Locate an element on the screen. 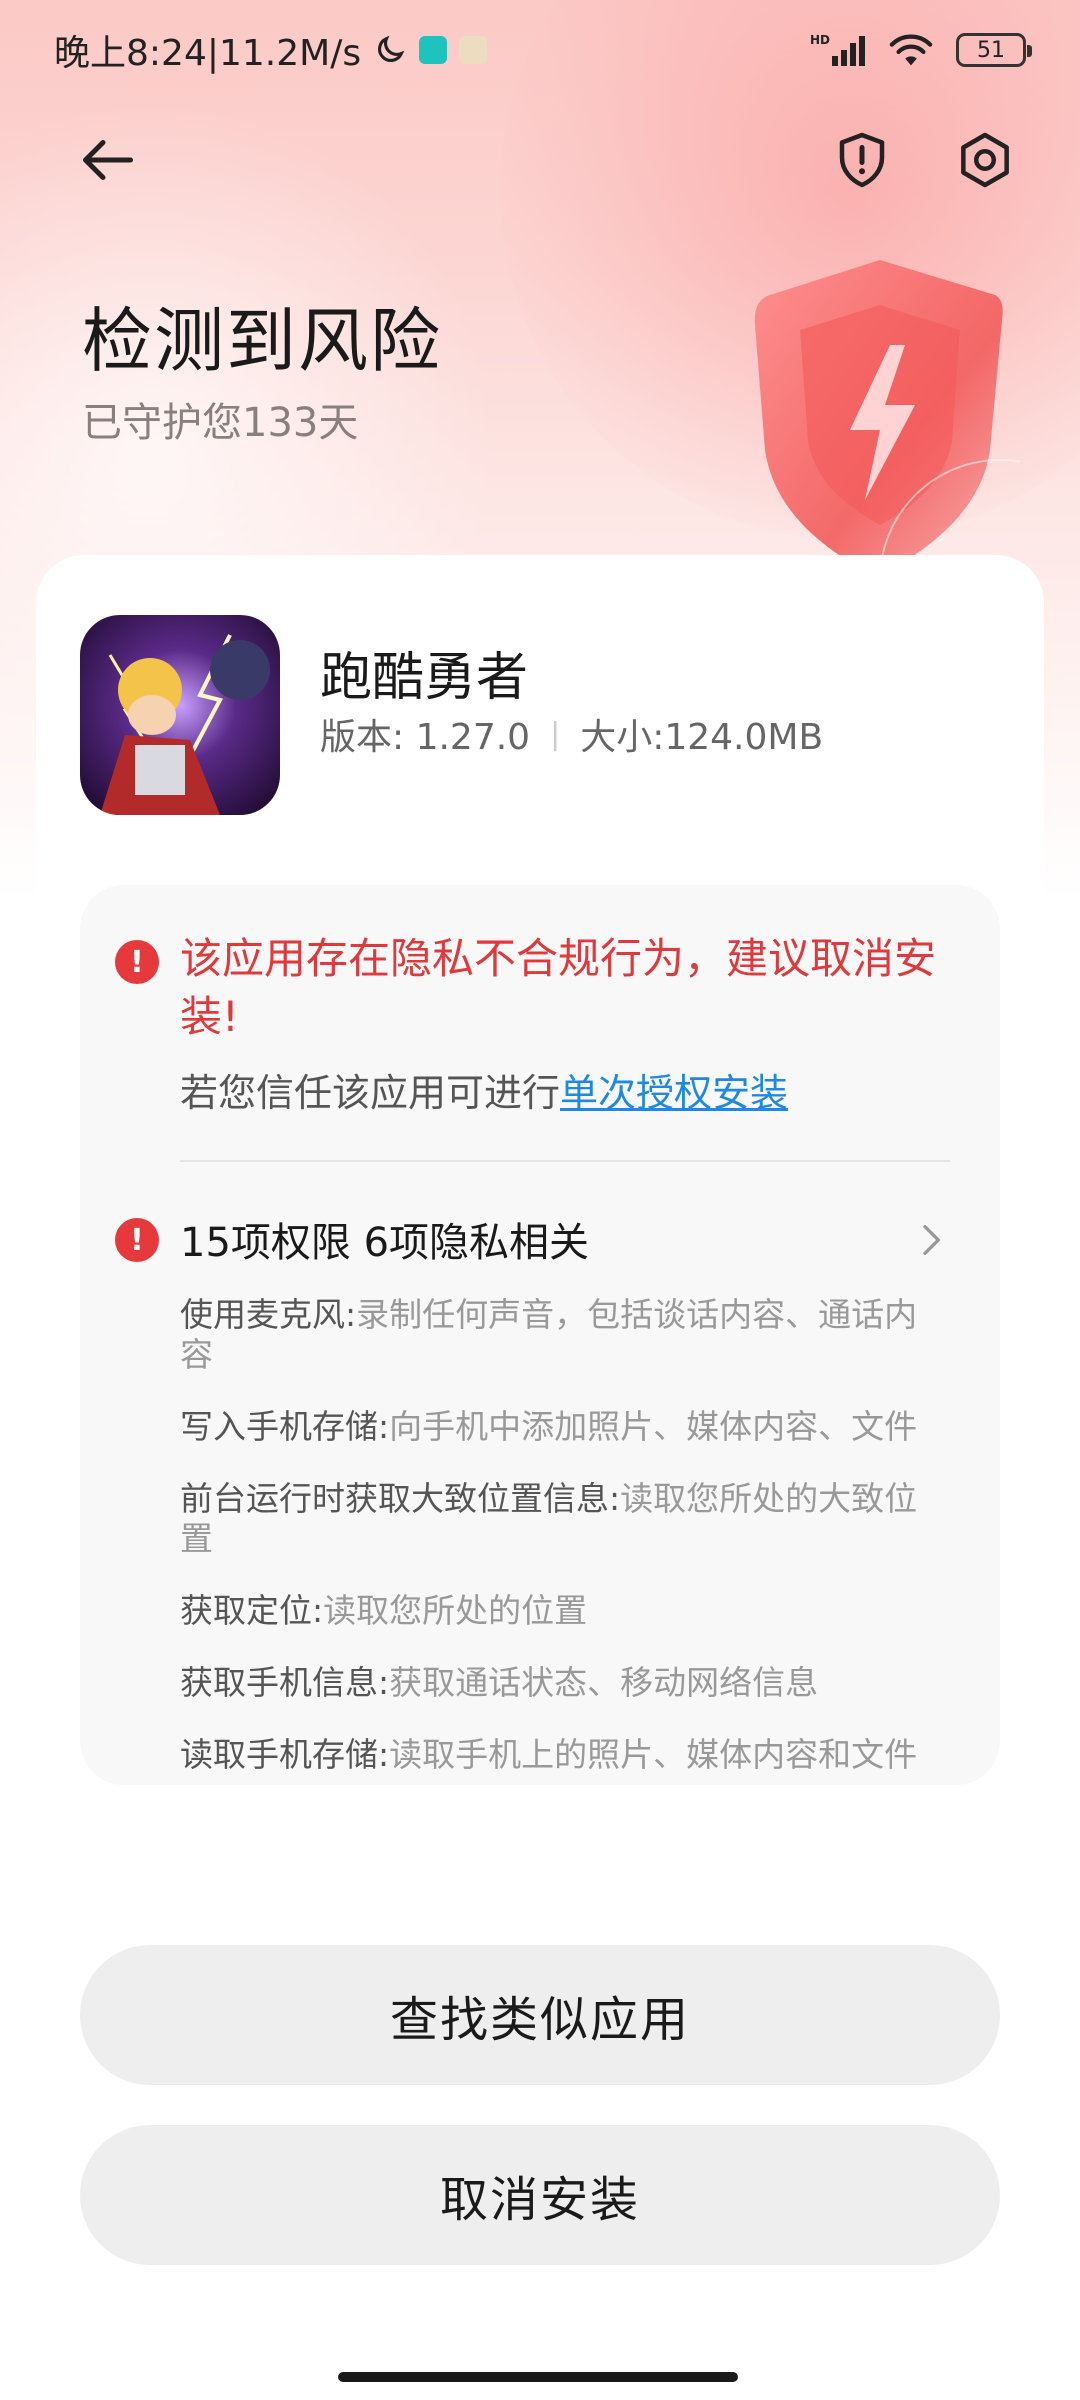  trust-line: 若您信任该应用可进行单次授权安装 is located at coordinates (484, 1089).